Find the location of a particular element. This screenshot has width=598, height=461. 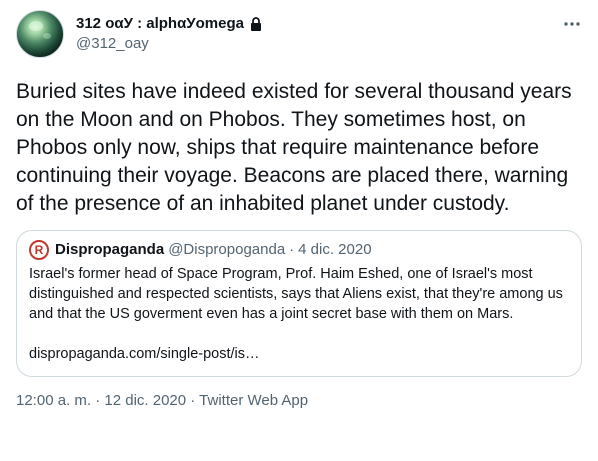

name-row: 312 oαУ : alphαУomega is located at coordinates (170, 24).